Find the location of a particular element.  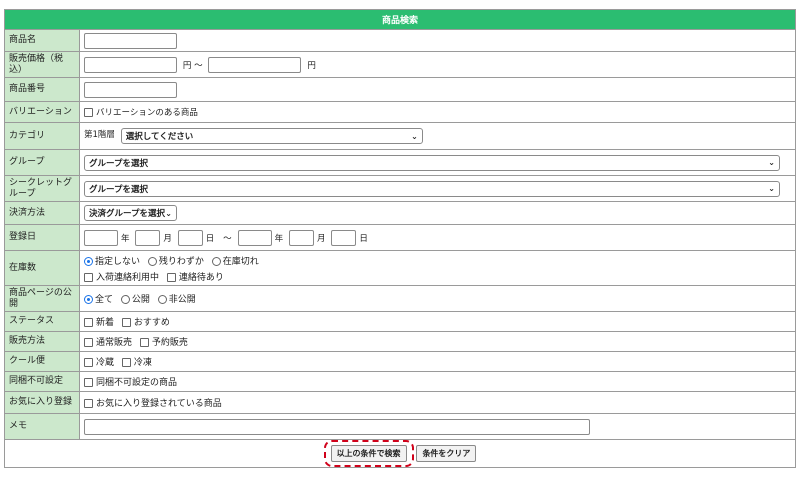

status-checkbox-new-label: 新着 is located at coordinates (105, 323).